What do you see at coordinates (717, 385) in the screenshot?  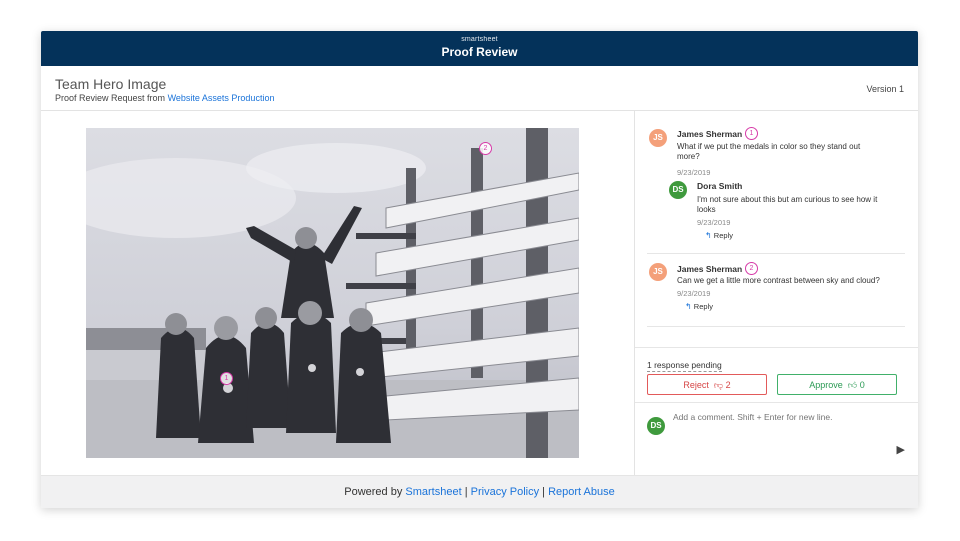 I see `thumbs-down-icon: 👎︎` at bounding box center [717, 385].